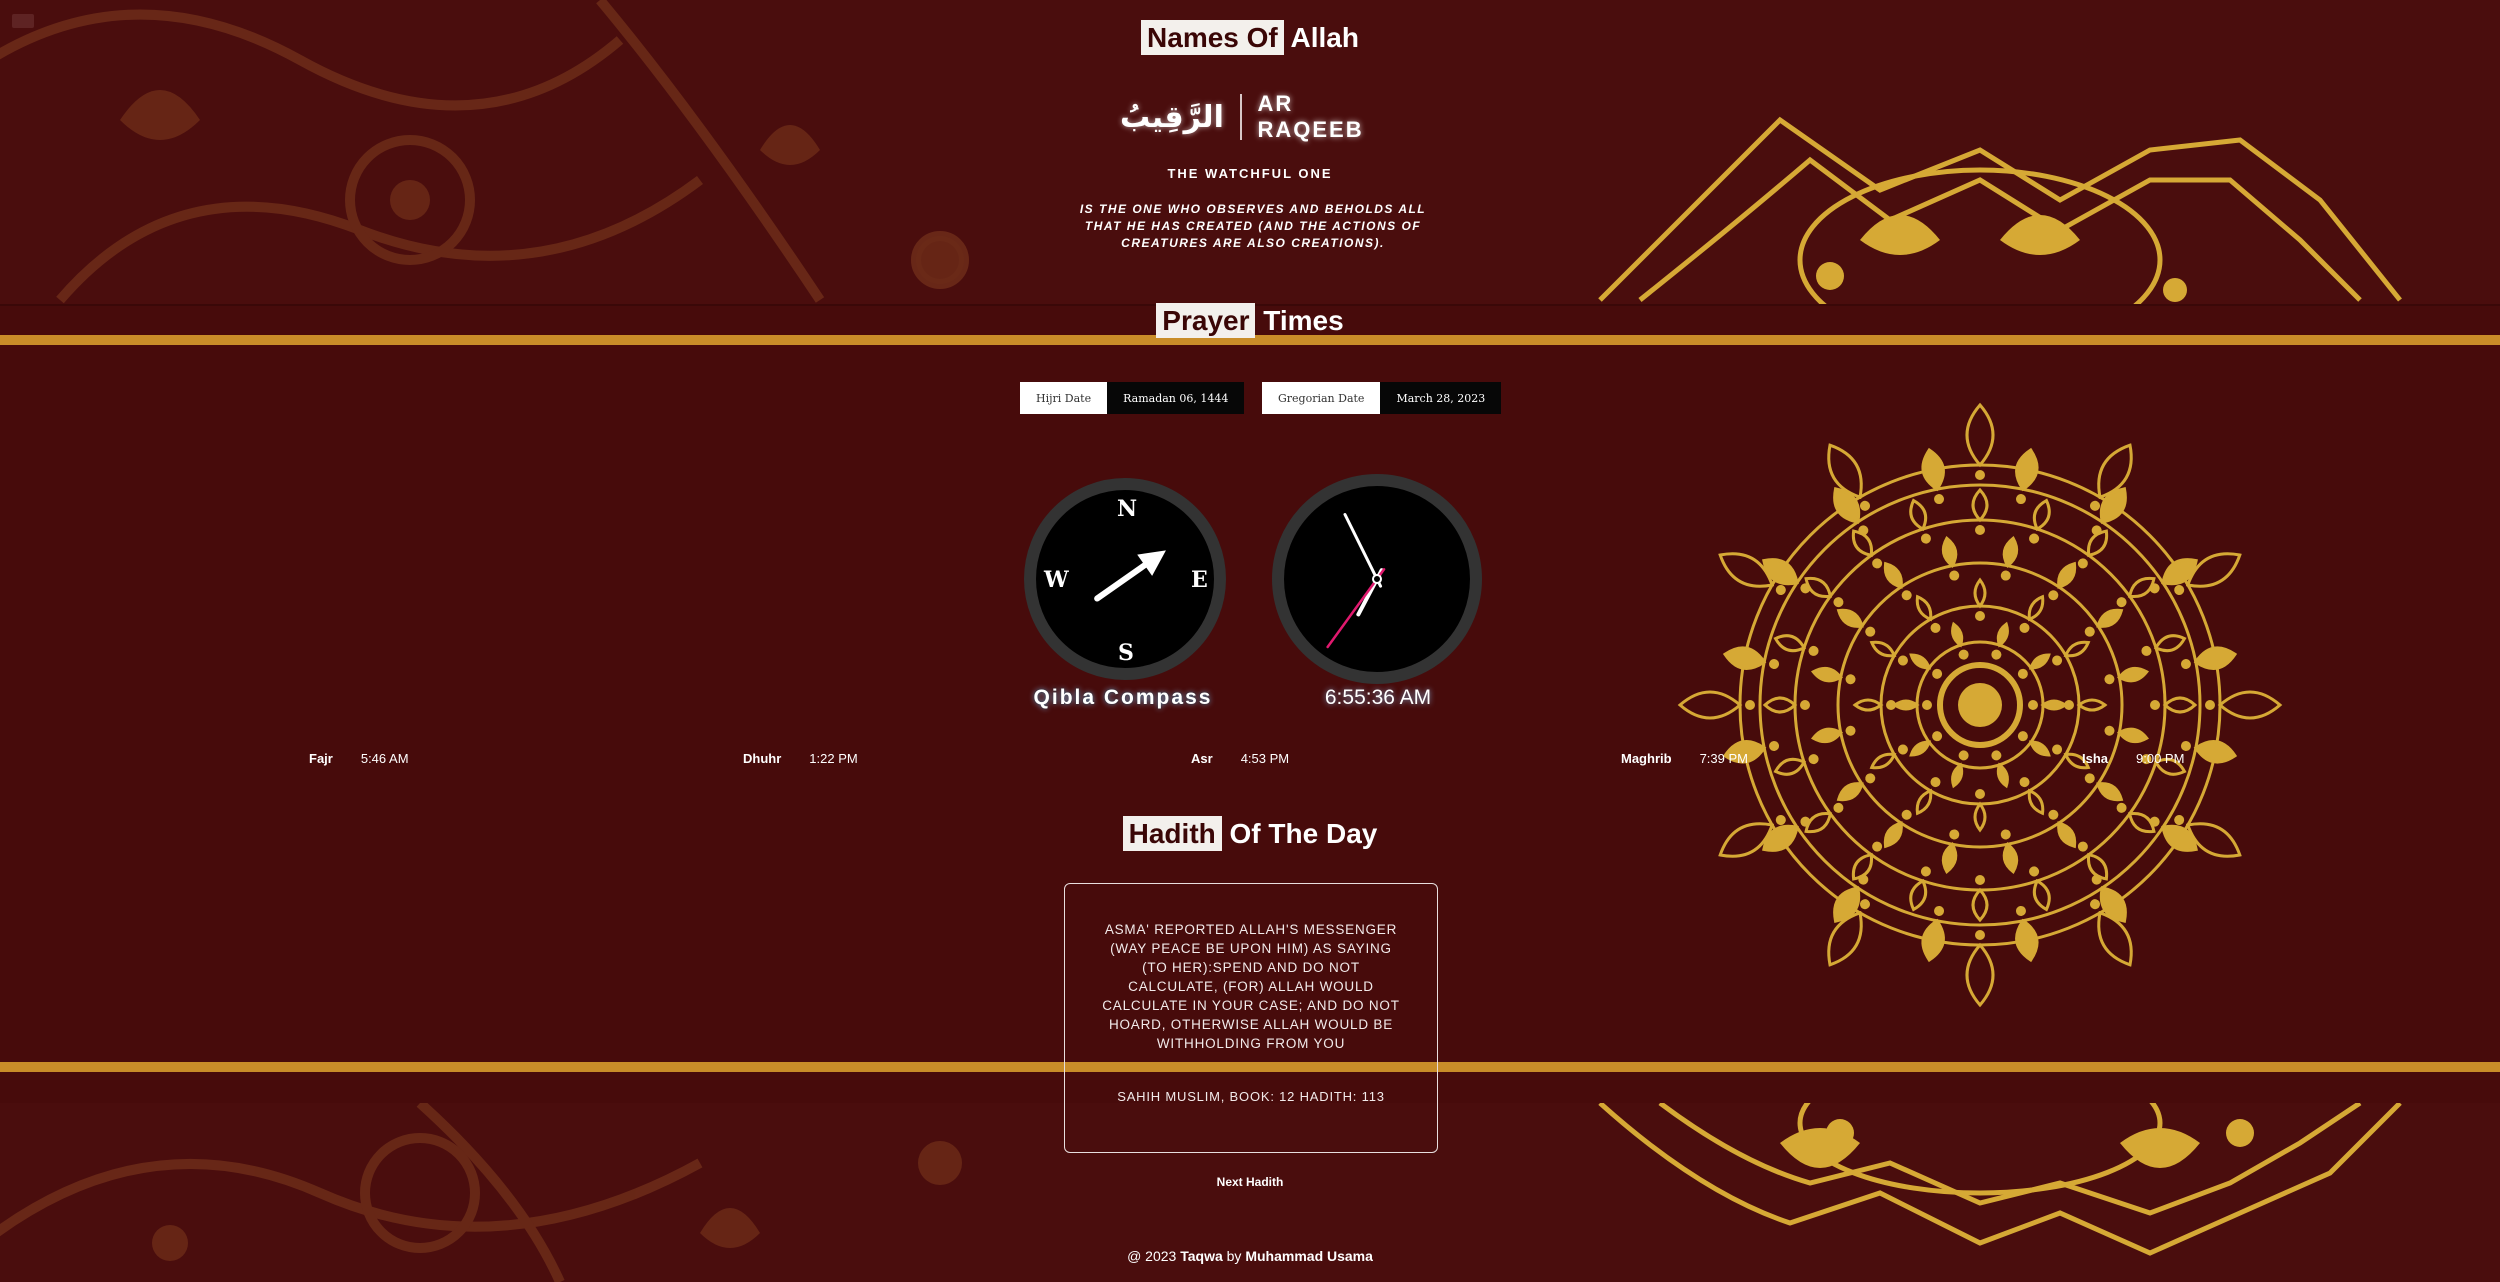 Image resolution: width=2500 pixels, height=1282 pixels. Describe the element at coordinates (359, 758) in the screenshot. I see `prayer-fajr: Fajr 5:46 AM` at that location.